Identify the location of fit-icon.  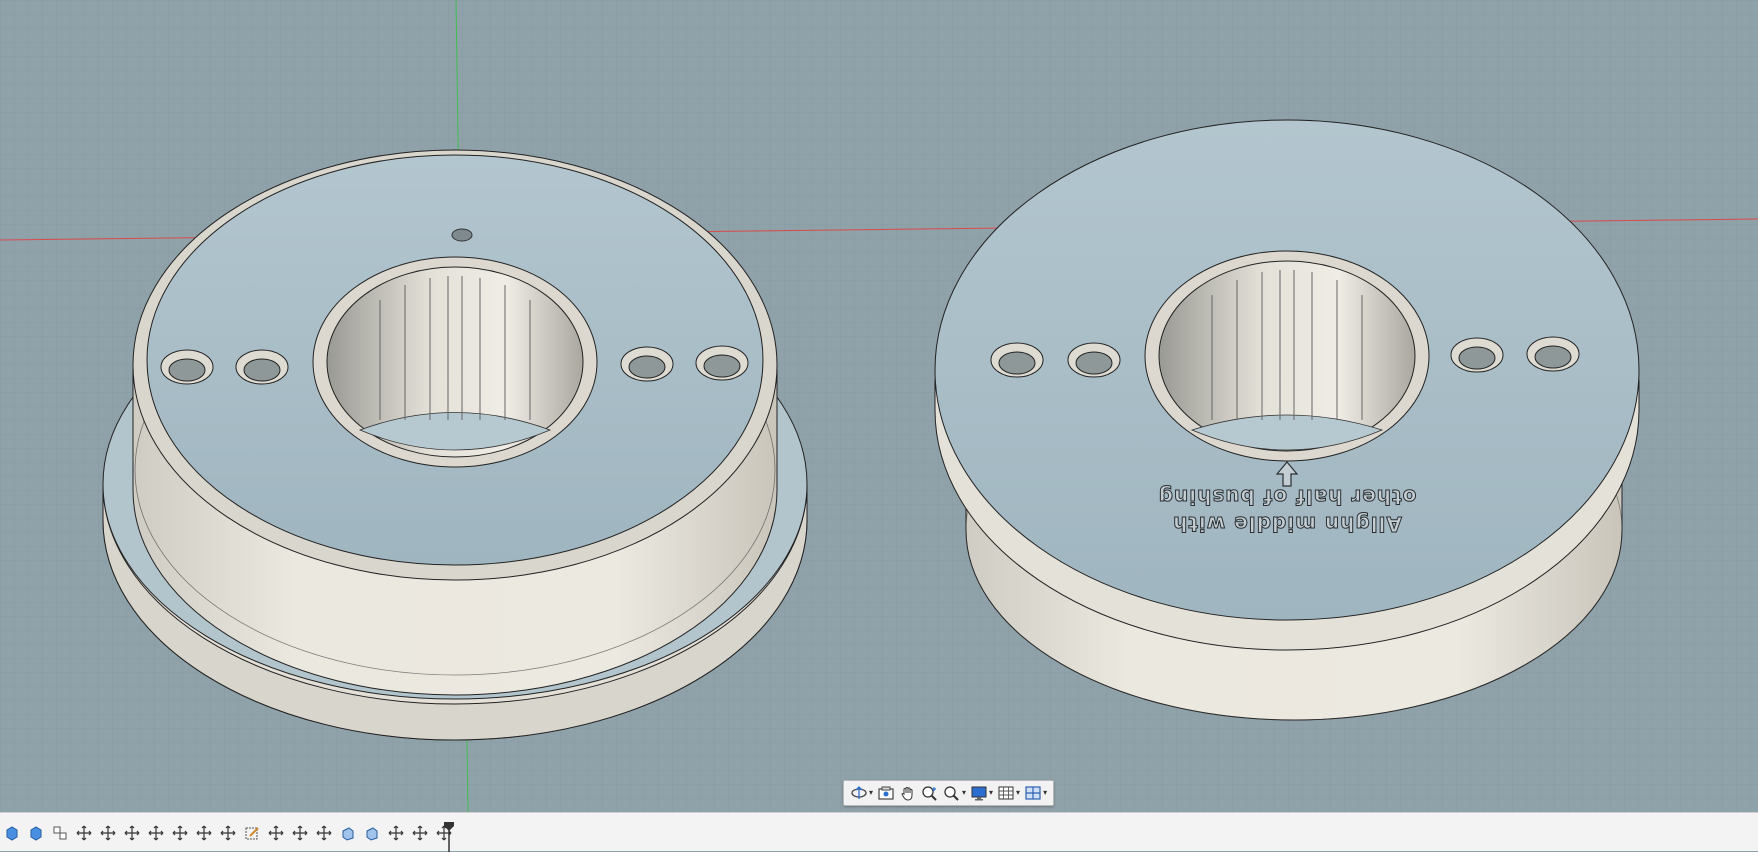
(951, 793).